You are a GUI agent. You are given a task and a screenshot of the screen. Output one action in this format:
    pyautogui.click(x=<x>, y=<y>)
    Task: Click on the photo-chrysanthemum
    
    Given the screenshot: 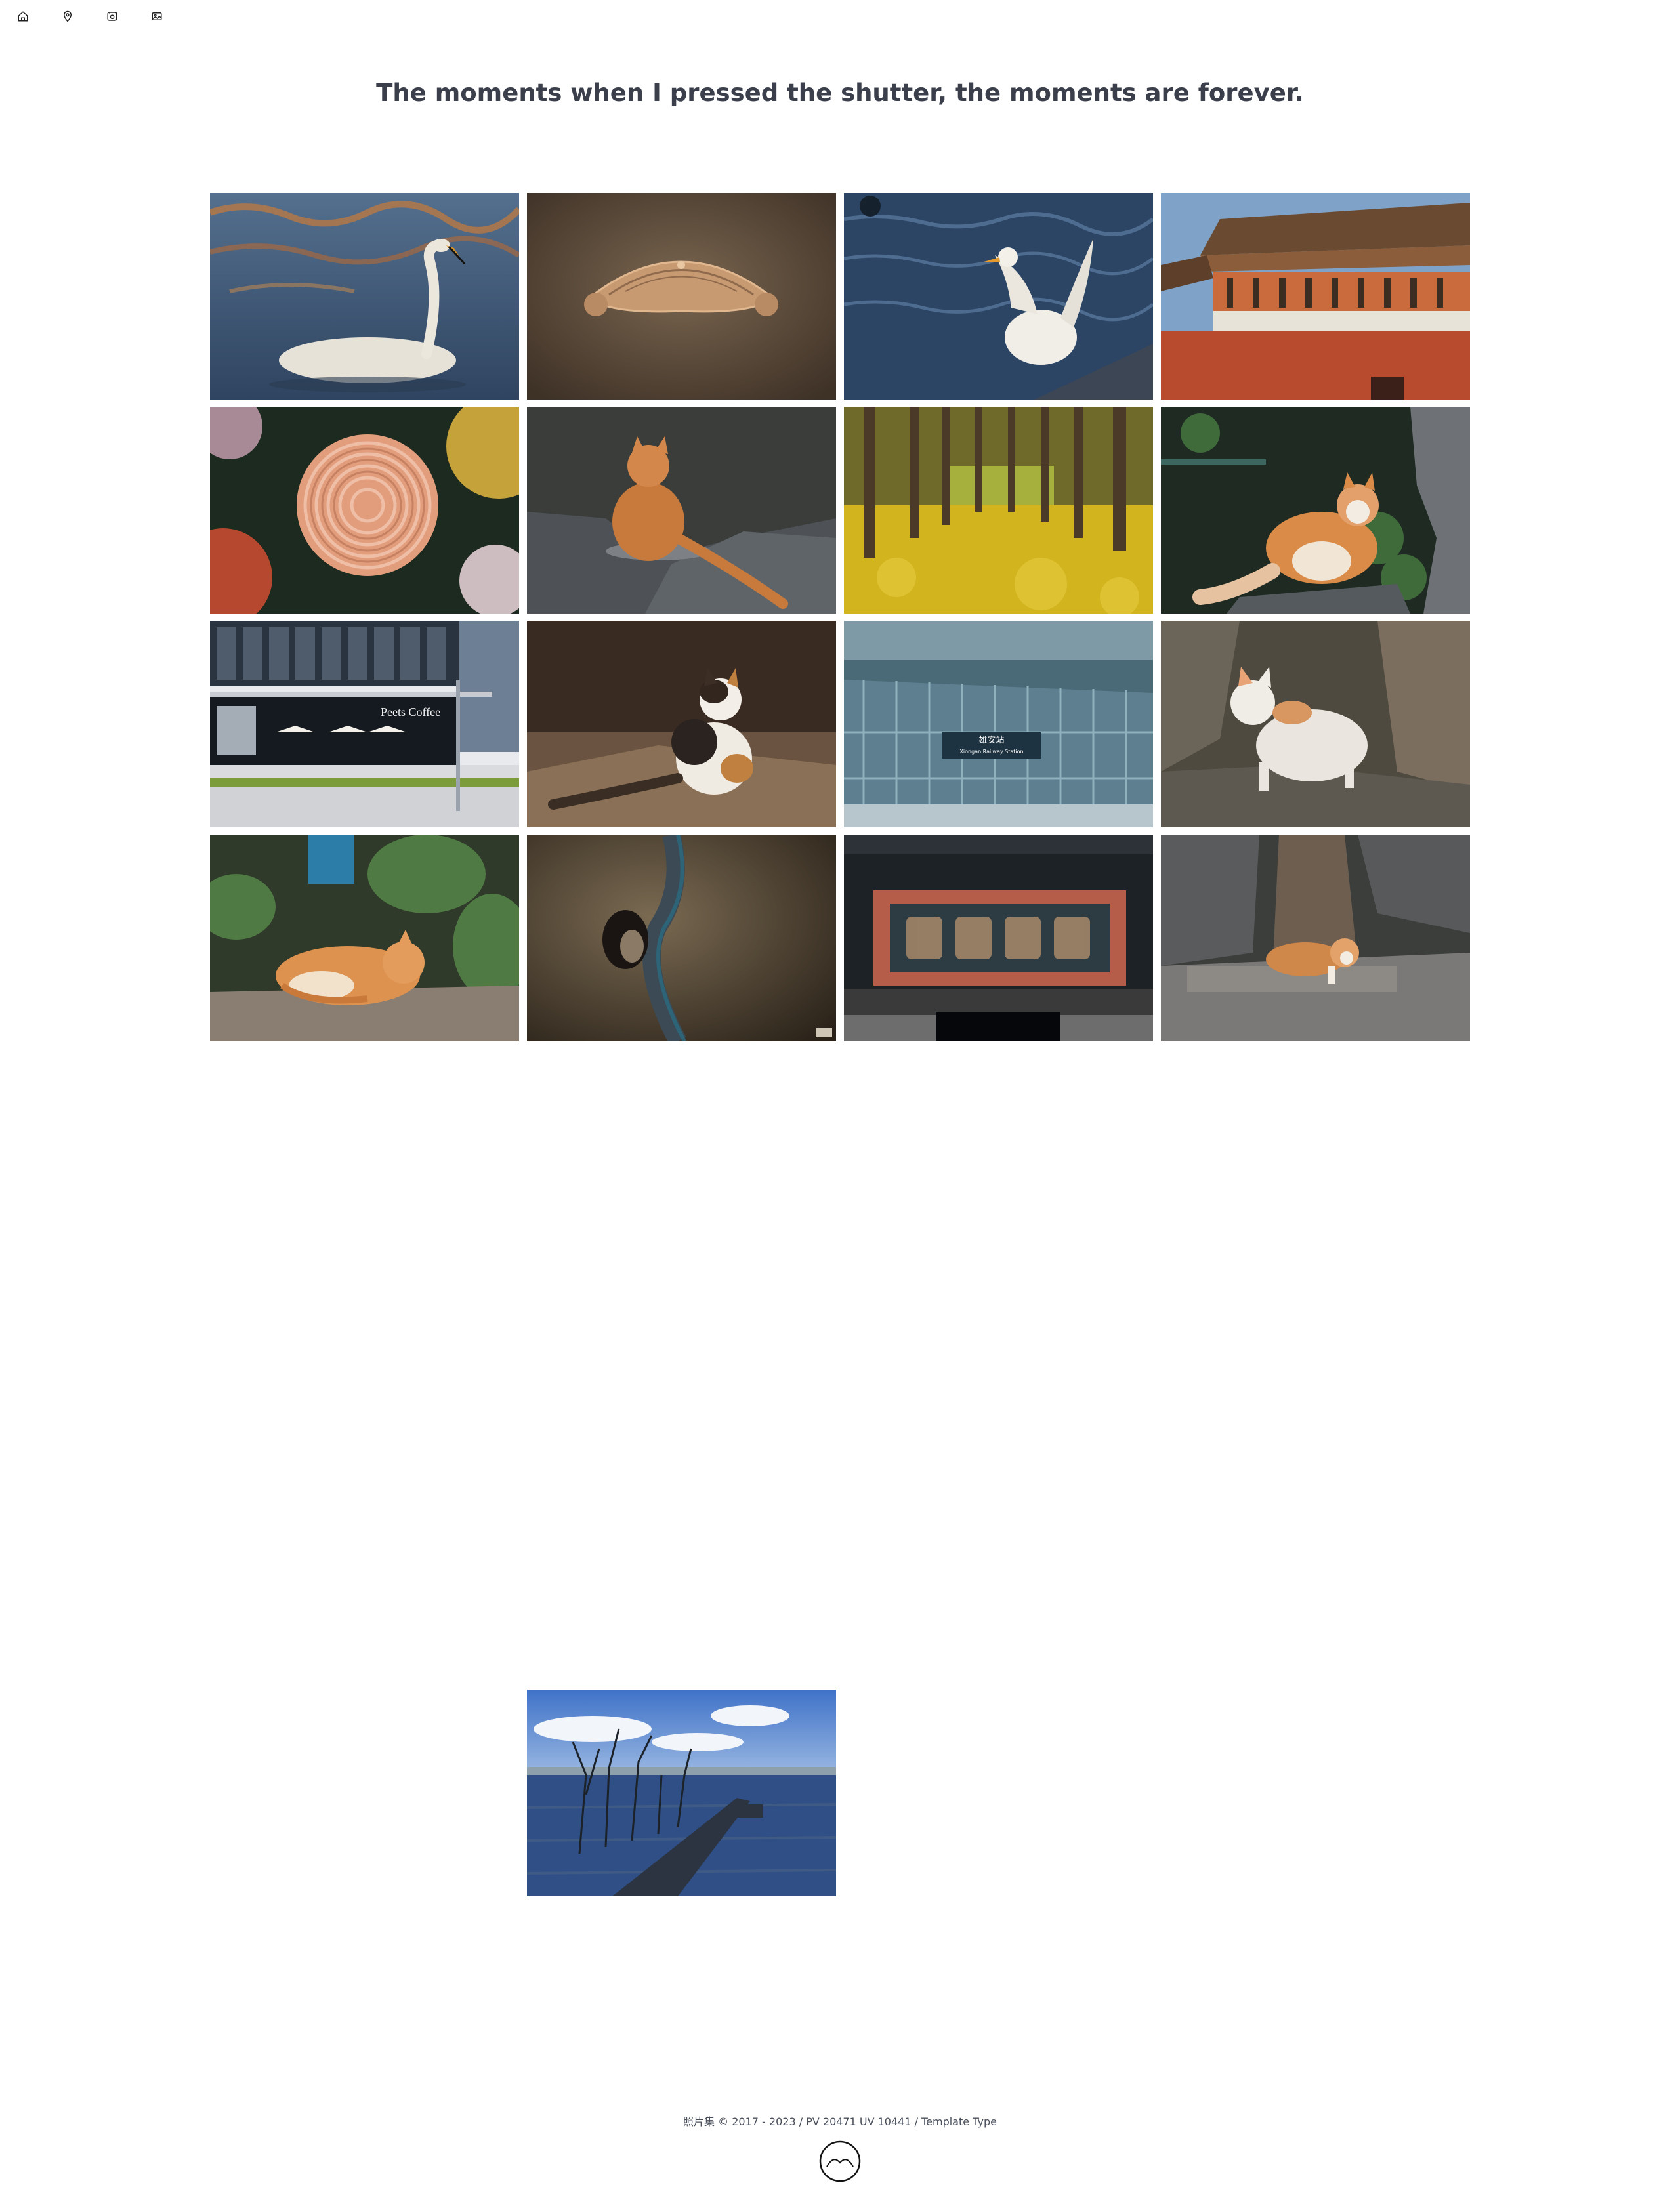 What is the action you would take?
    pyautogui.click(x=364, y=511)
    